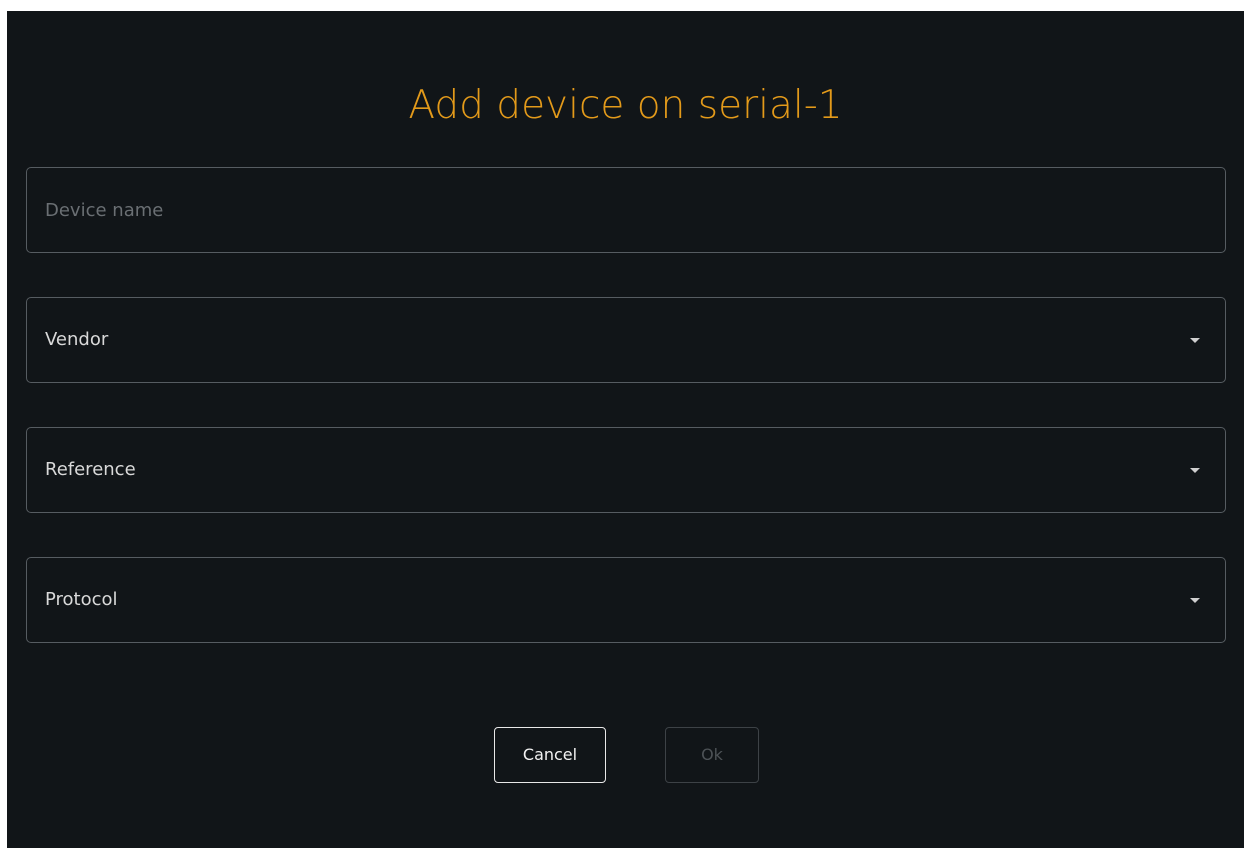 The height and width of the screenshot is (848, 1251). Describe the element at coordinates (626, 600) in the screenshot. I see `protocol-select: Protocol` at that location.